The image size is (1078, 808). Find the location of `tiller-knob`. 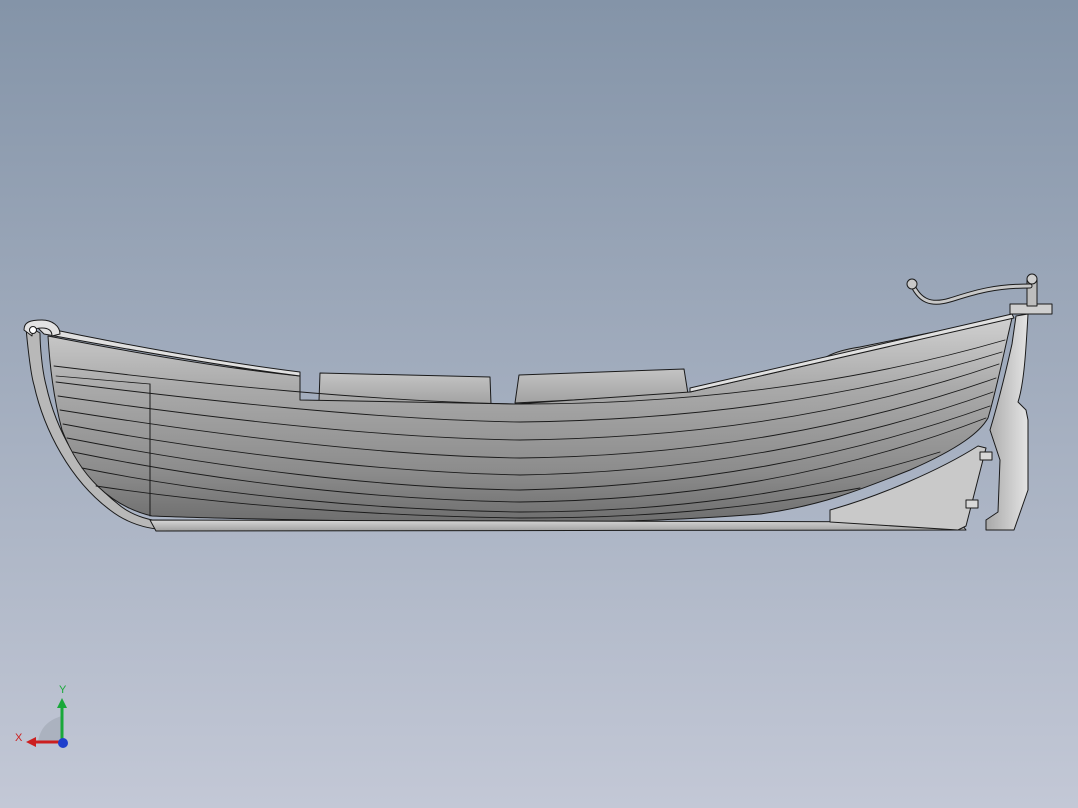

tiller-knob is located at coordinates (912, 284).